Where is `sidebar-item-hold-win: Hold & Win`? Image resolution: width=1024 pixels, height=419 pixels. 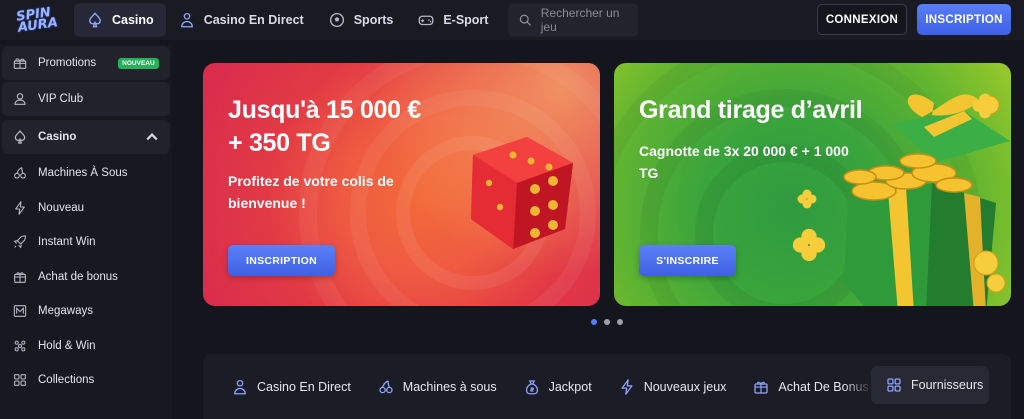 sidebar-item-hold-win: Hold & Win is located at coordinates (86, 346).